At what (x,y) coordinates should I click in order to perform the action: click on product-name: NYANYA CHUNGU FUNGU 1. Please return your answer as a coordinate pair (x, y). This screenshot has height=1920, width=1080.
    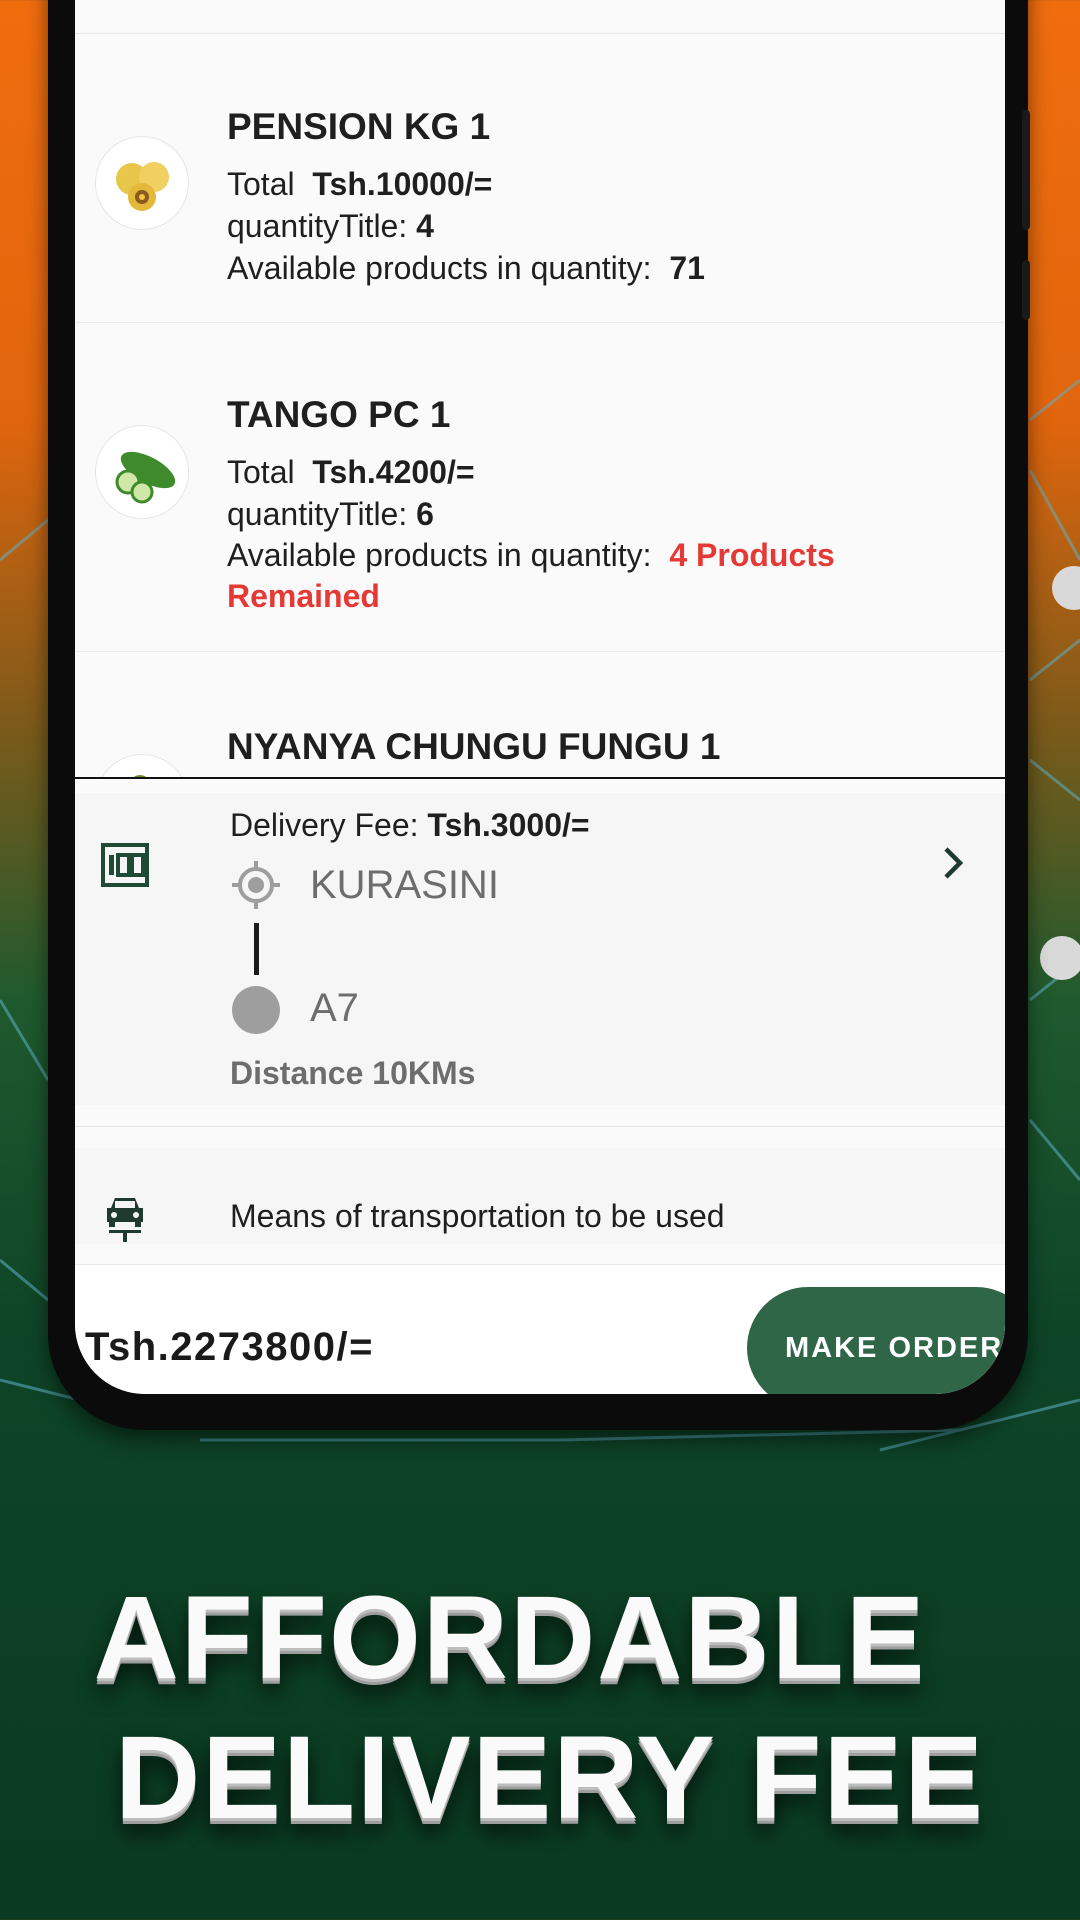
    Looking at the image, I should click on (474, 746).